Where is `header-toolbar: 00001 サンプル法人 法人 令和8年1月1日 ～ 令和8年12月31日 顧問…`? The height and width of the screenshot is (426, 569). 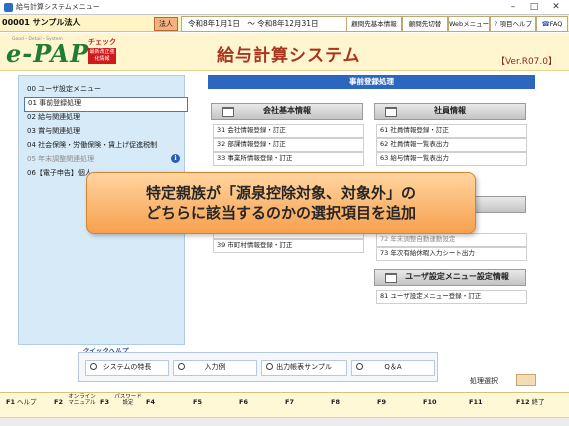 header-toolbar: 00001 サンプル法人 法人 令和8年1月1日 ～ 令和8年12月31日 顧問… is located at coordinates (284, 23).